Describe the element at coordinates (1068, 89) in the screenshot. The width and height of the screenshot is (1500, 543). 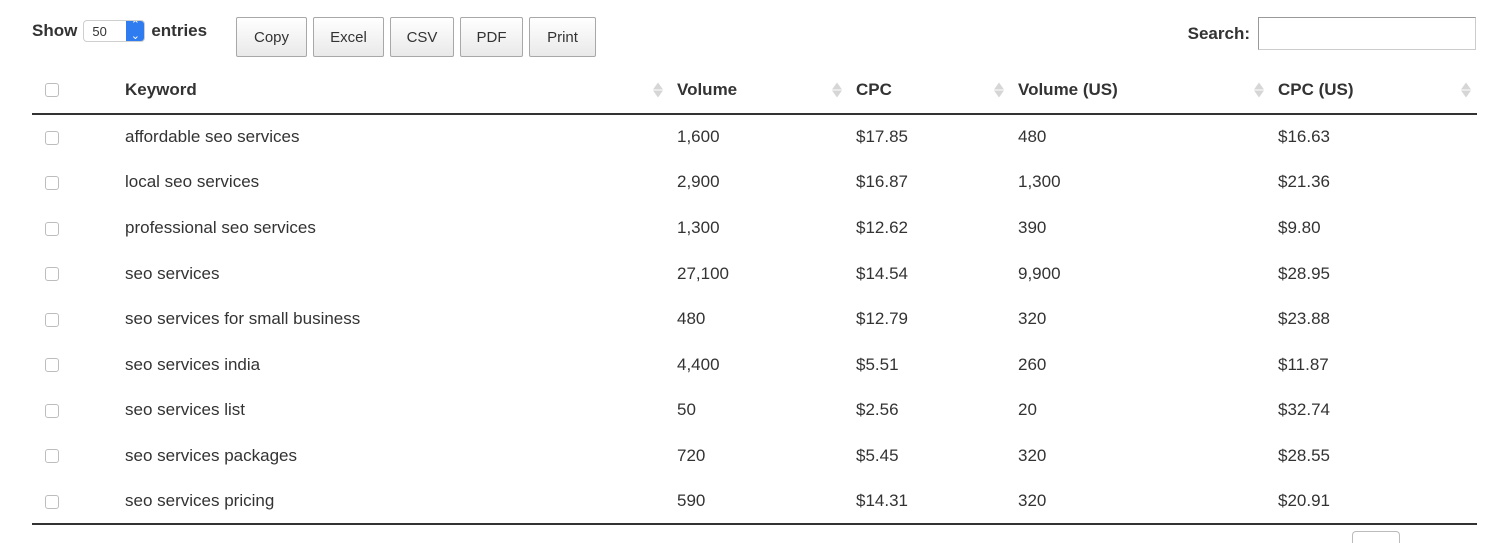
I see `column-header-label: Volume (US)` at that location.